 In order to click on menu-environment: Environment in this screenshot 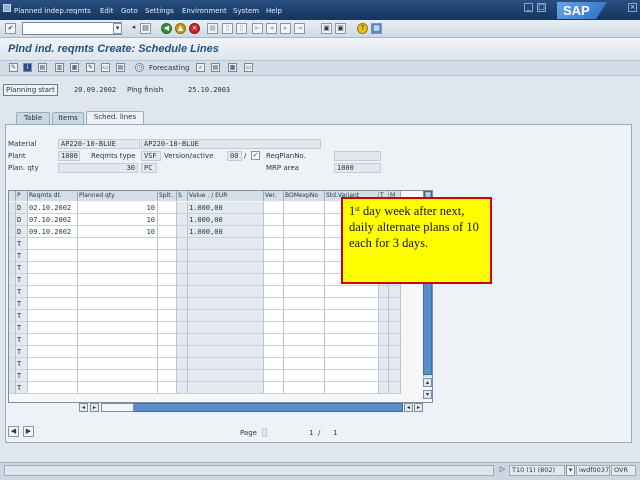, I will do `click(204, 11)`.